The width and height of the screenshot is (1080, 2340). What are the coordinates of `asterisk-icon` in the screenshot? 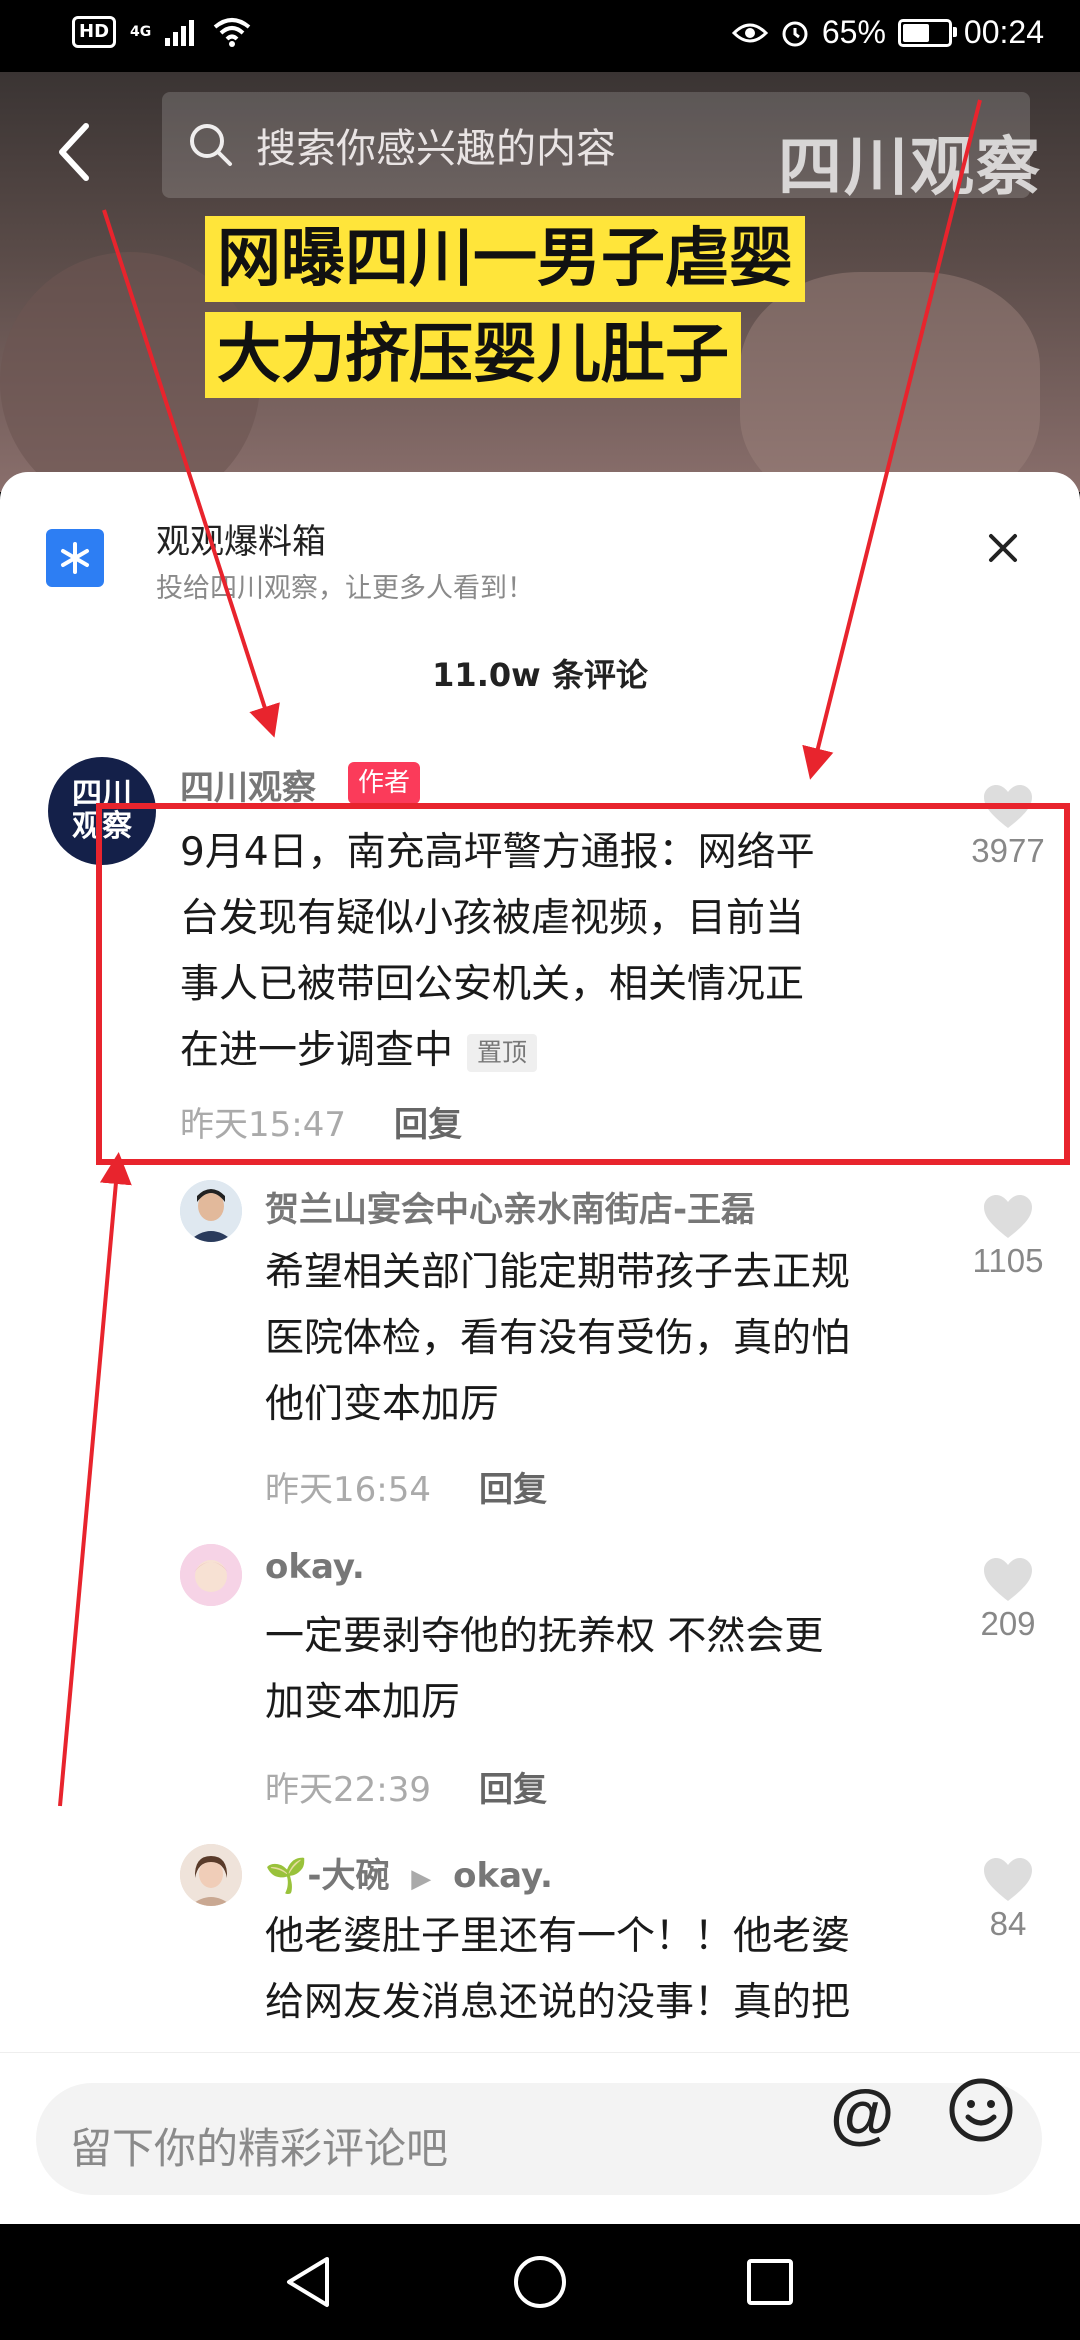 It's located at (75, 558).